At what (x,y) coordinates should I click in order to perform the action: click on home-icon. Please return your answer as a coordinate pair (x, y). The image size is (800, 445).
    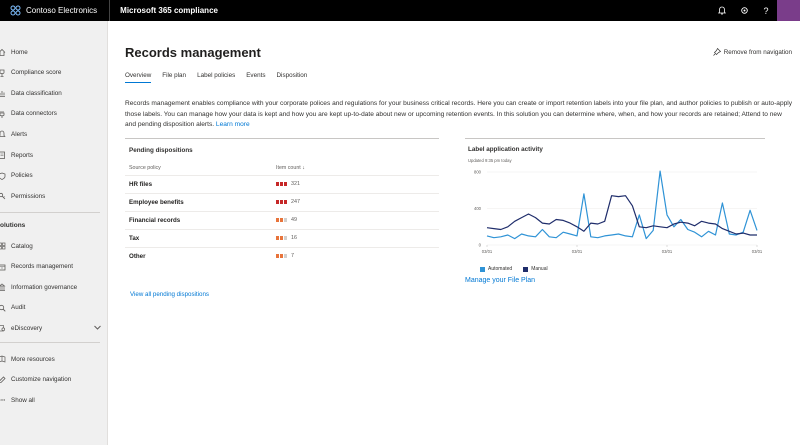
    Looking at the image, I should click on (3, 52).